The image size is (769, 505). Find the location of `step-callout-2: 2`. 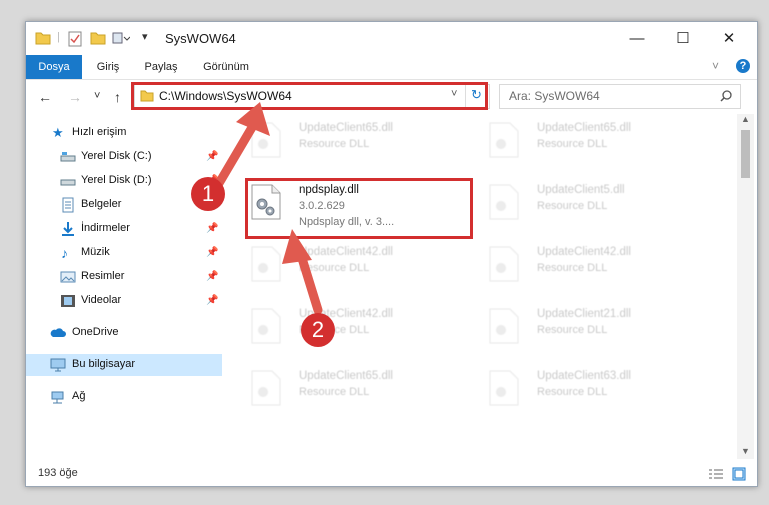

step-callout-2: 2 is located at coordinates (318, 330).